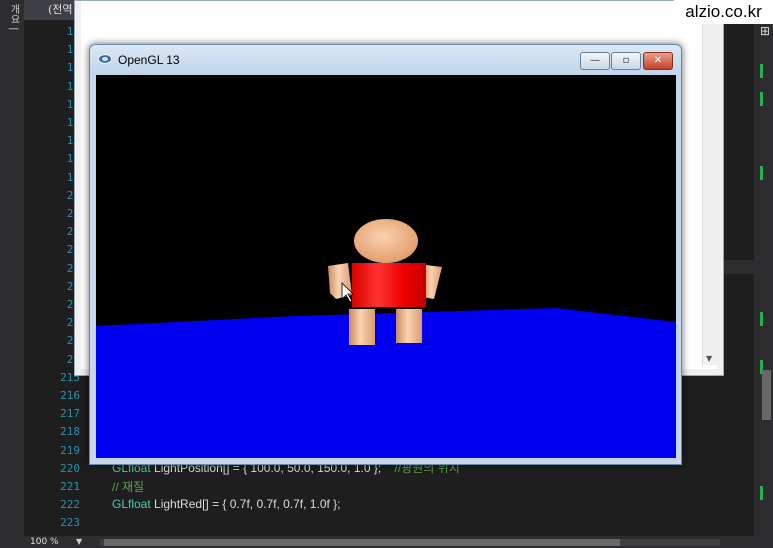 The width and height of the screenshot is (773, 548). I want to click on window-title: OpenGL 13, so click(149, 60).